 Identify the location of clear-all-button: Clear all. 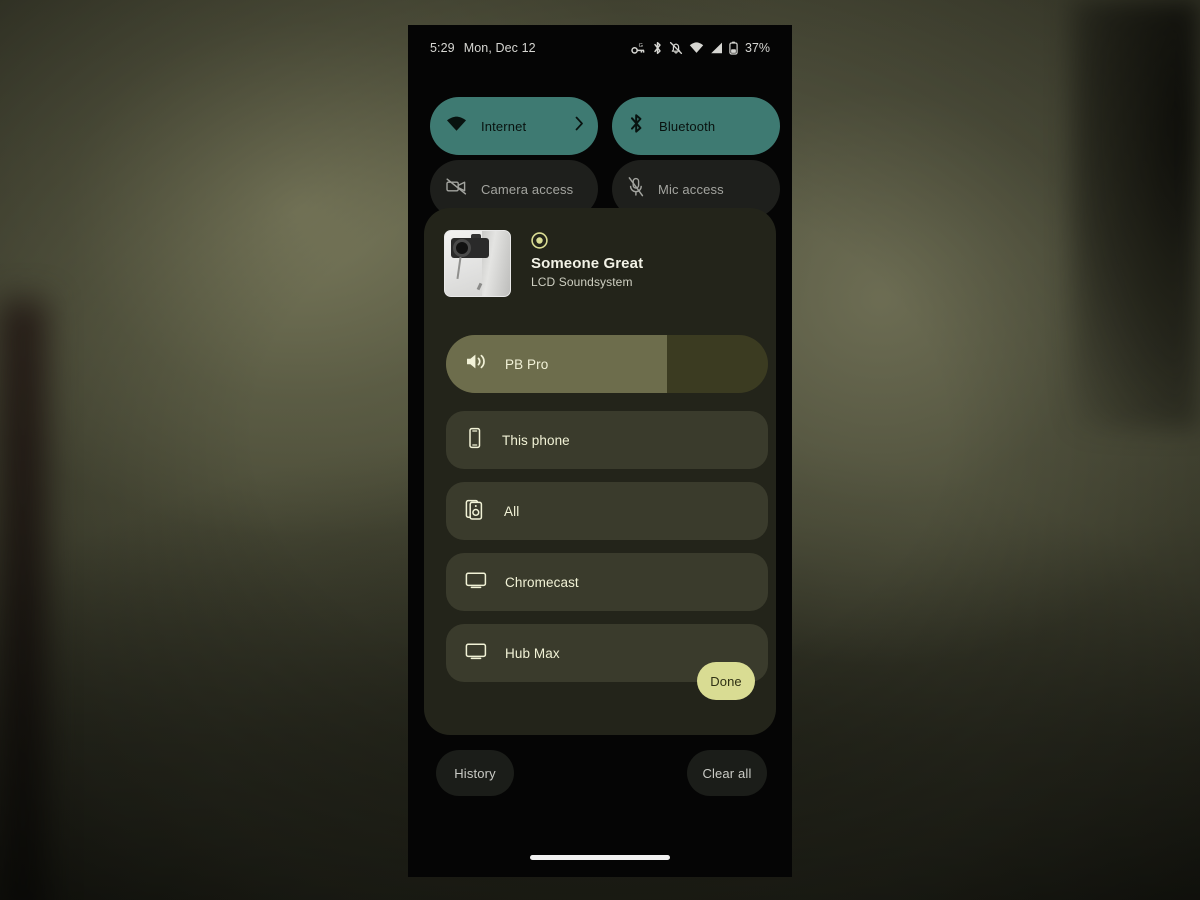
(727, 773).